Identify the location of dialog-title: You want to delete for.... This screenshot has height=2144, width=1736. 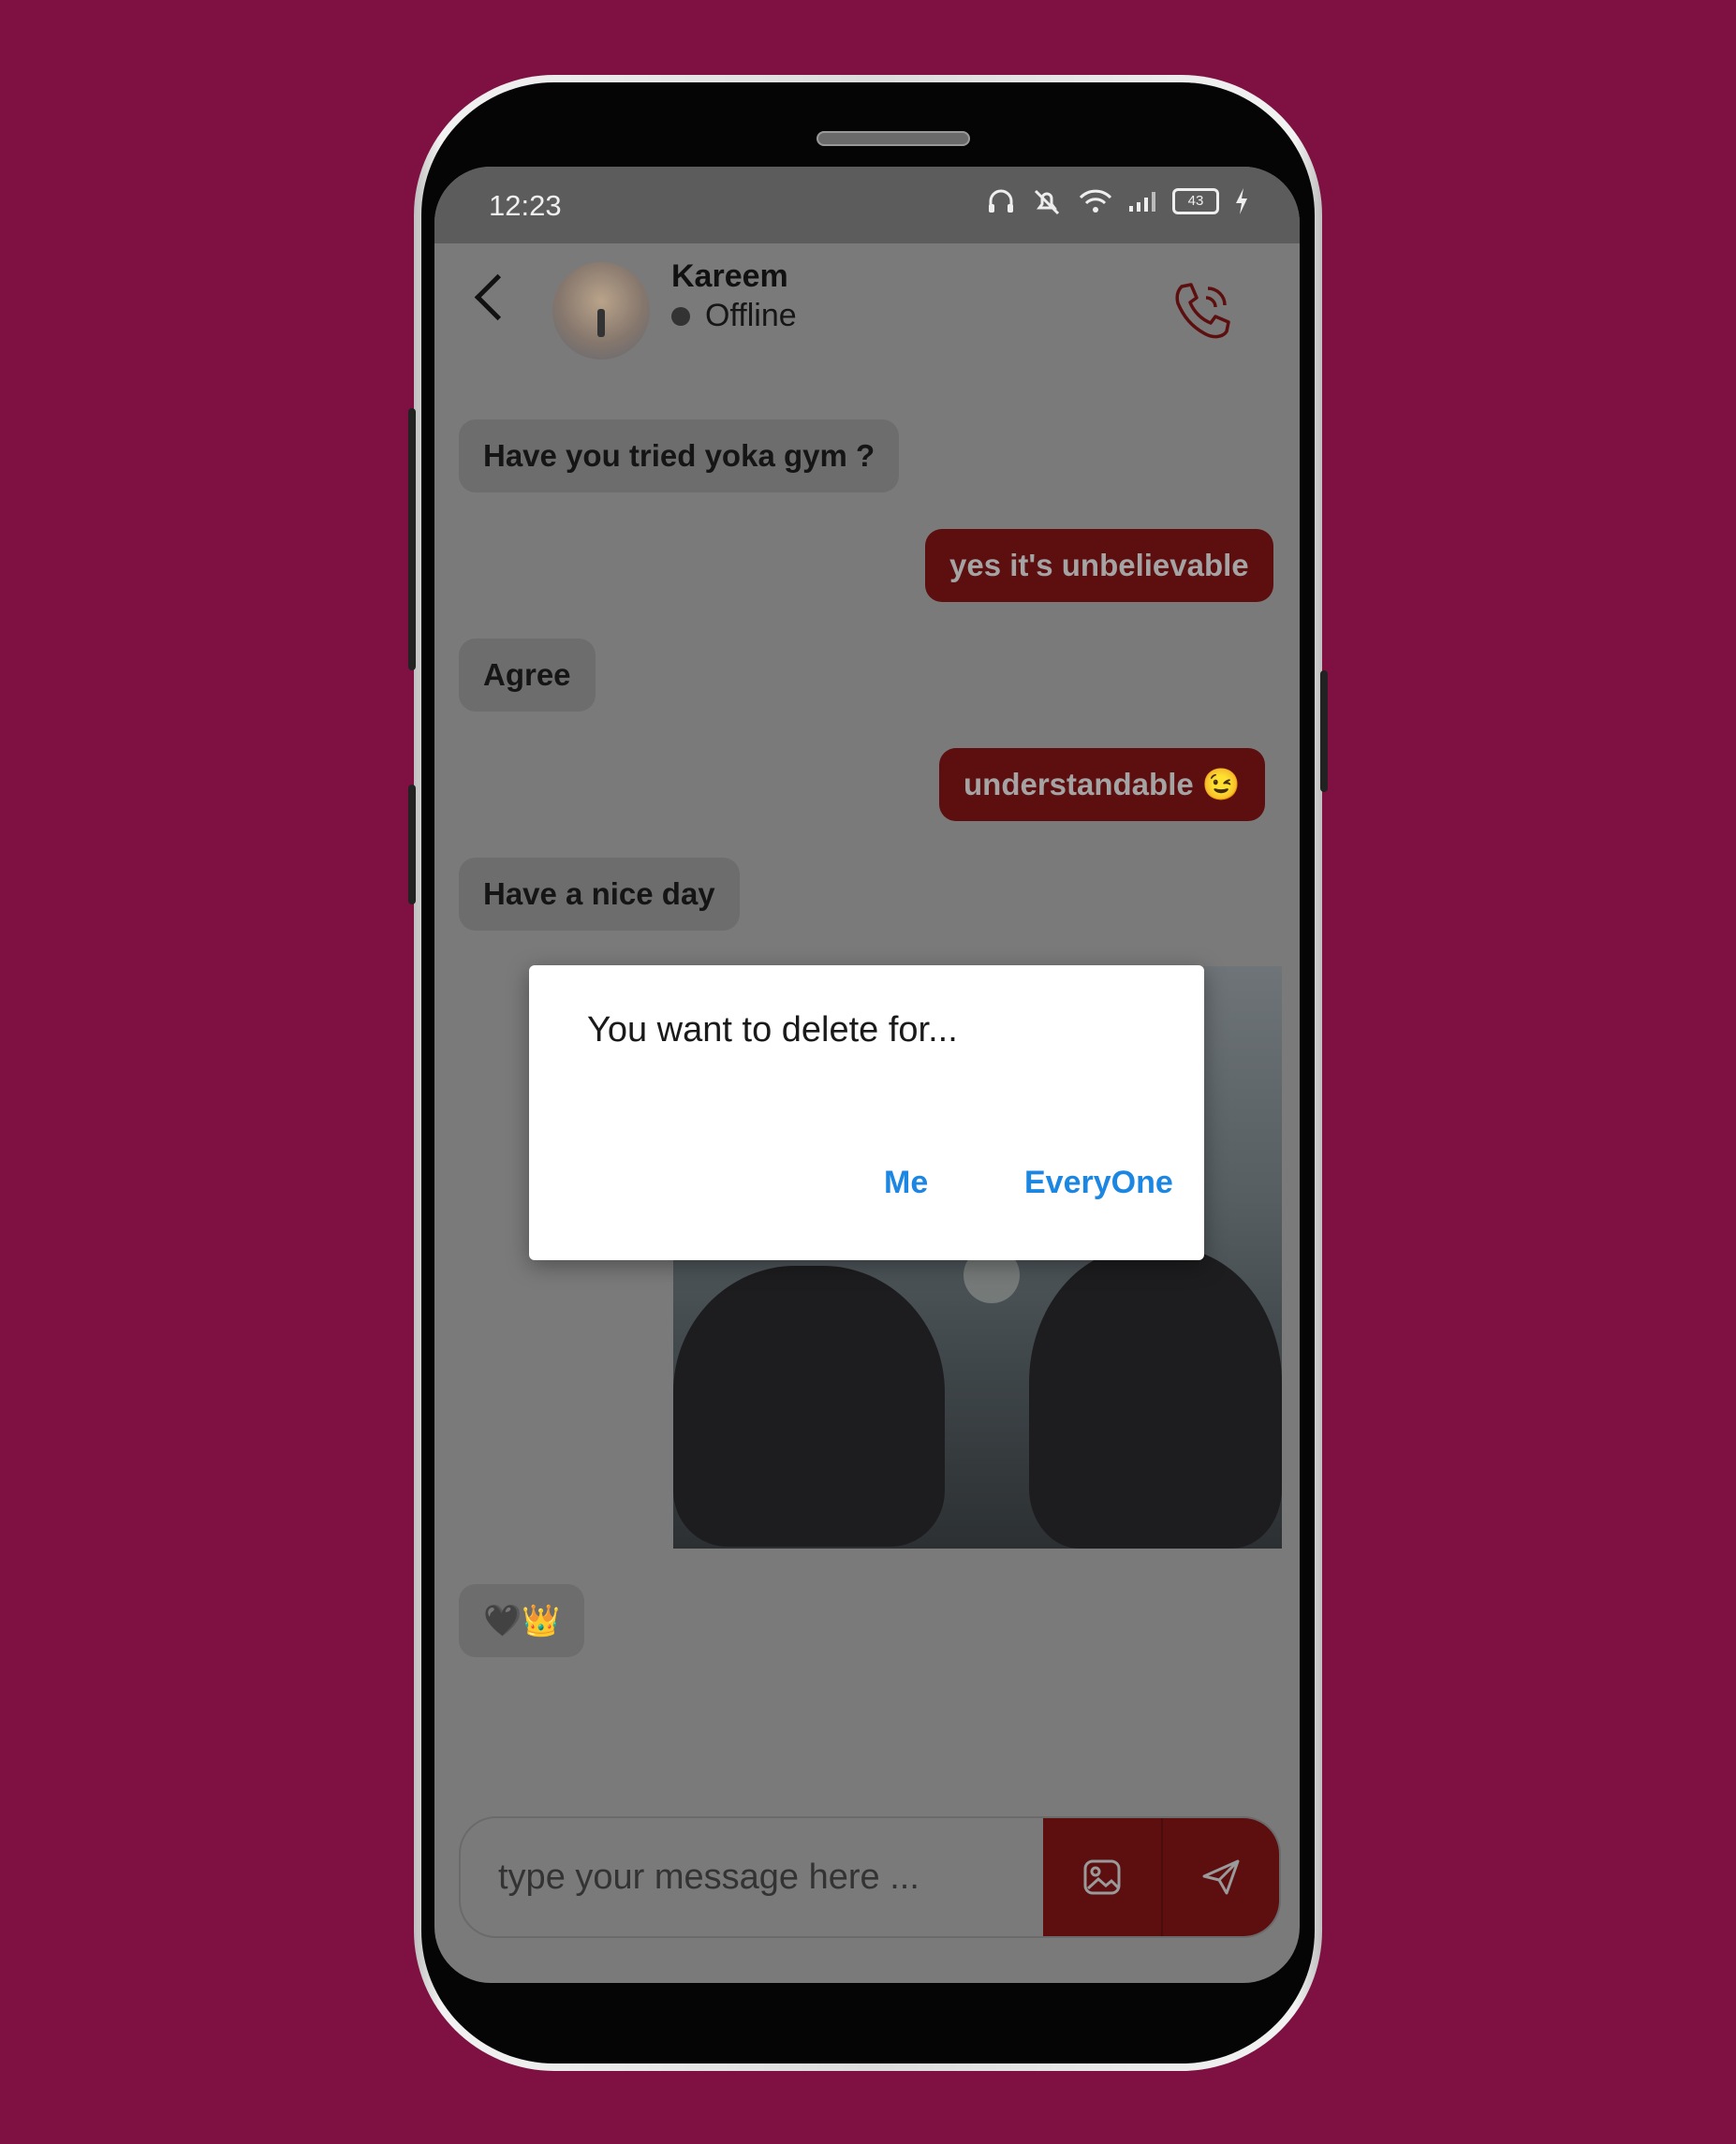
(772, 1030).